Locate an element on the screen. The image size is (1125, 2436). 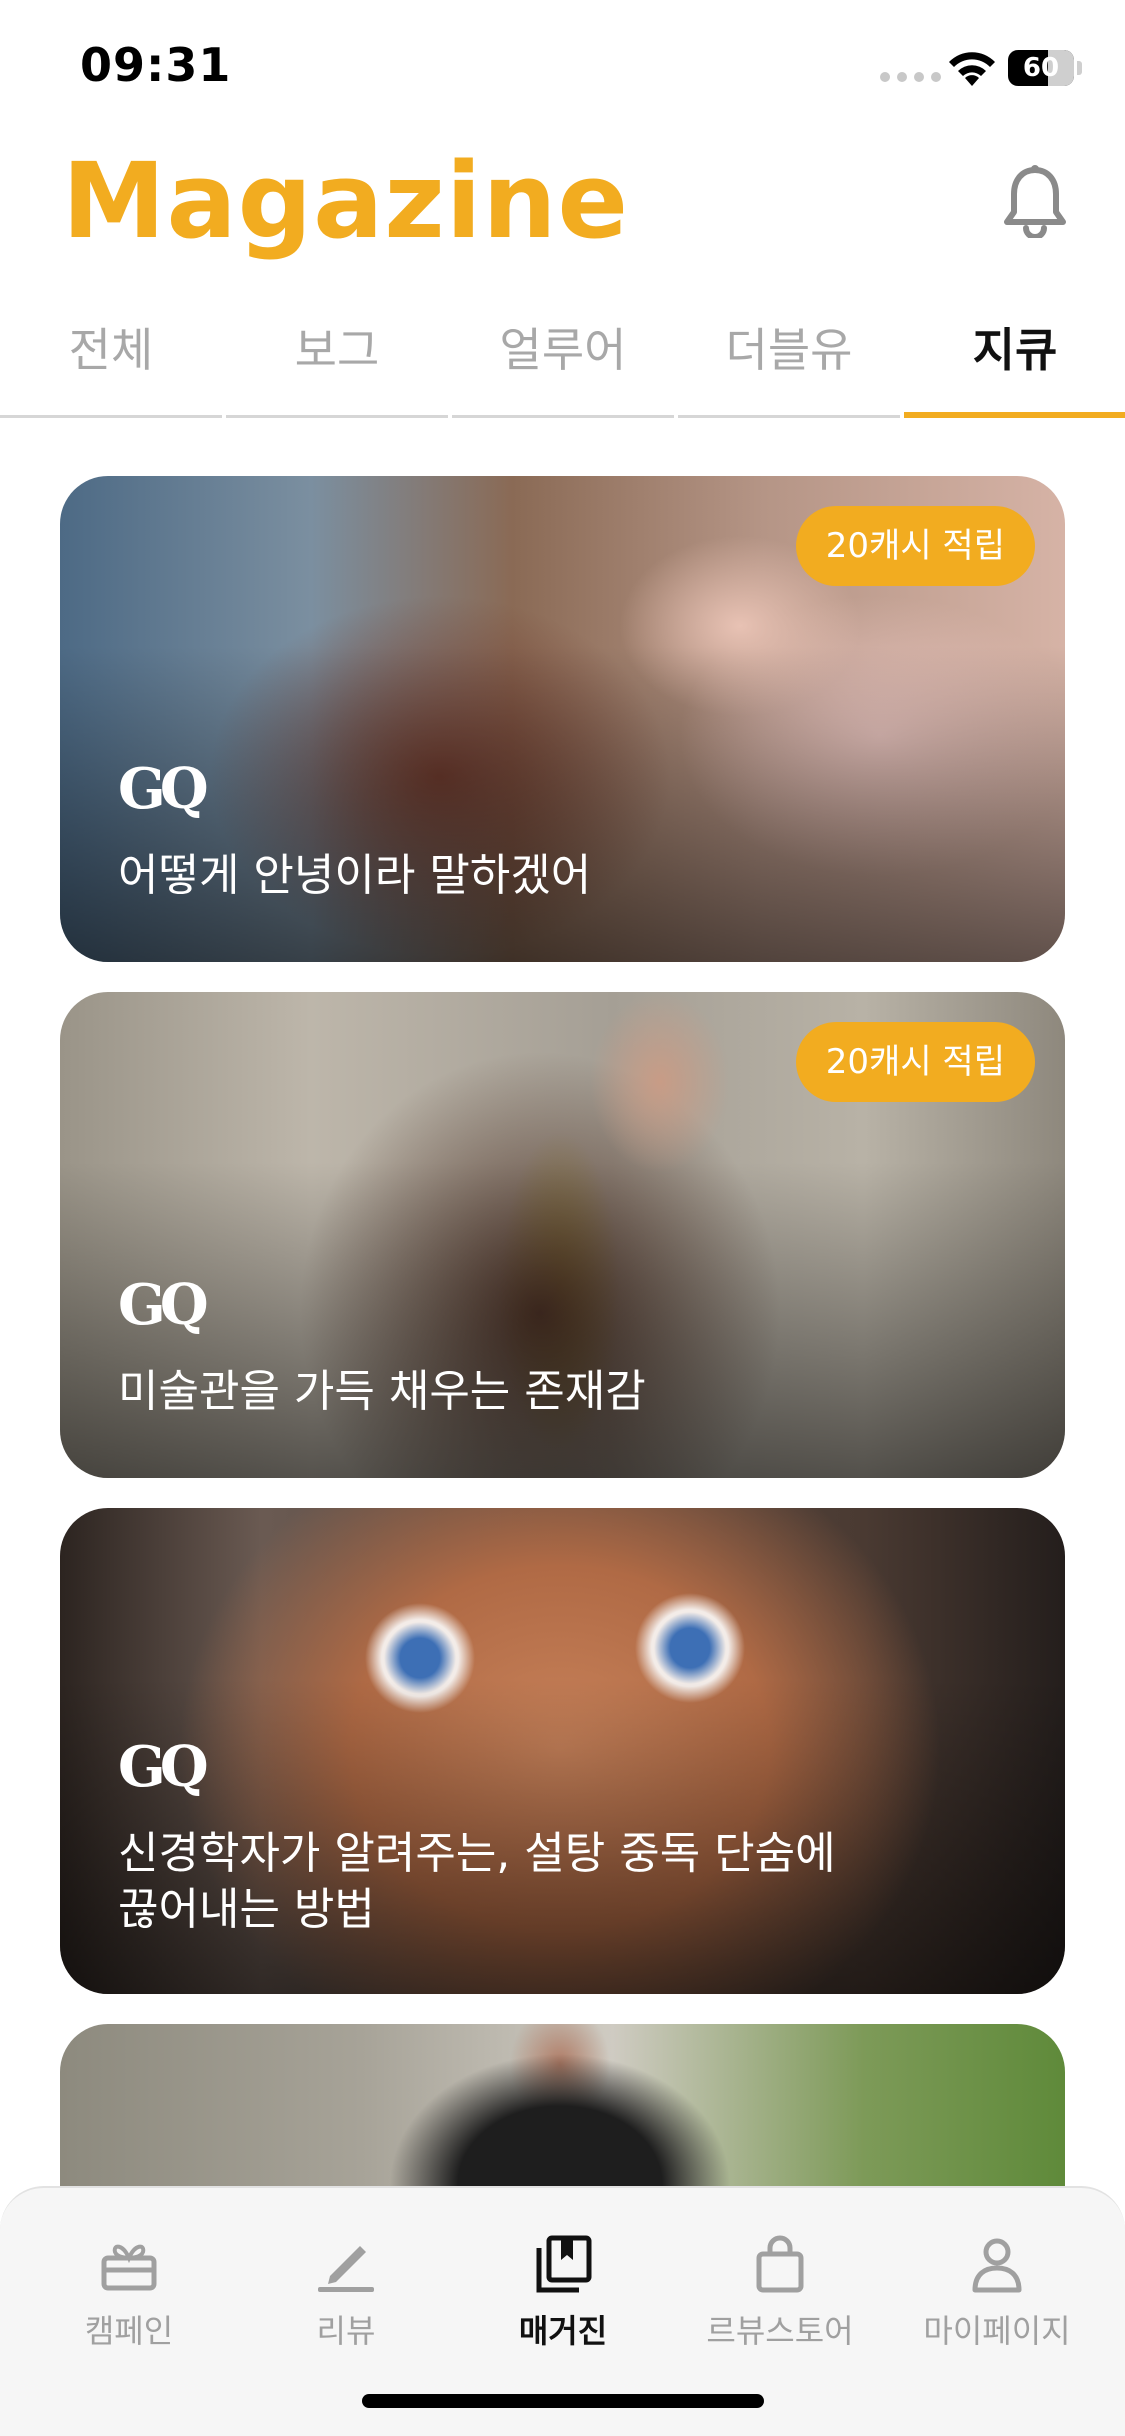
nav-campaign: 캠페인 is located at coordinates (129, 2269).